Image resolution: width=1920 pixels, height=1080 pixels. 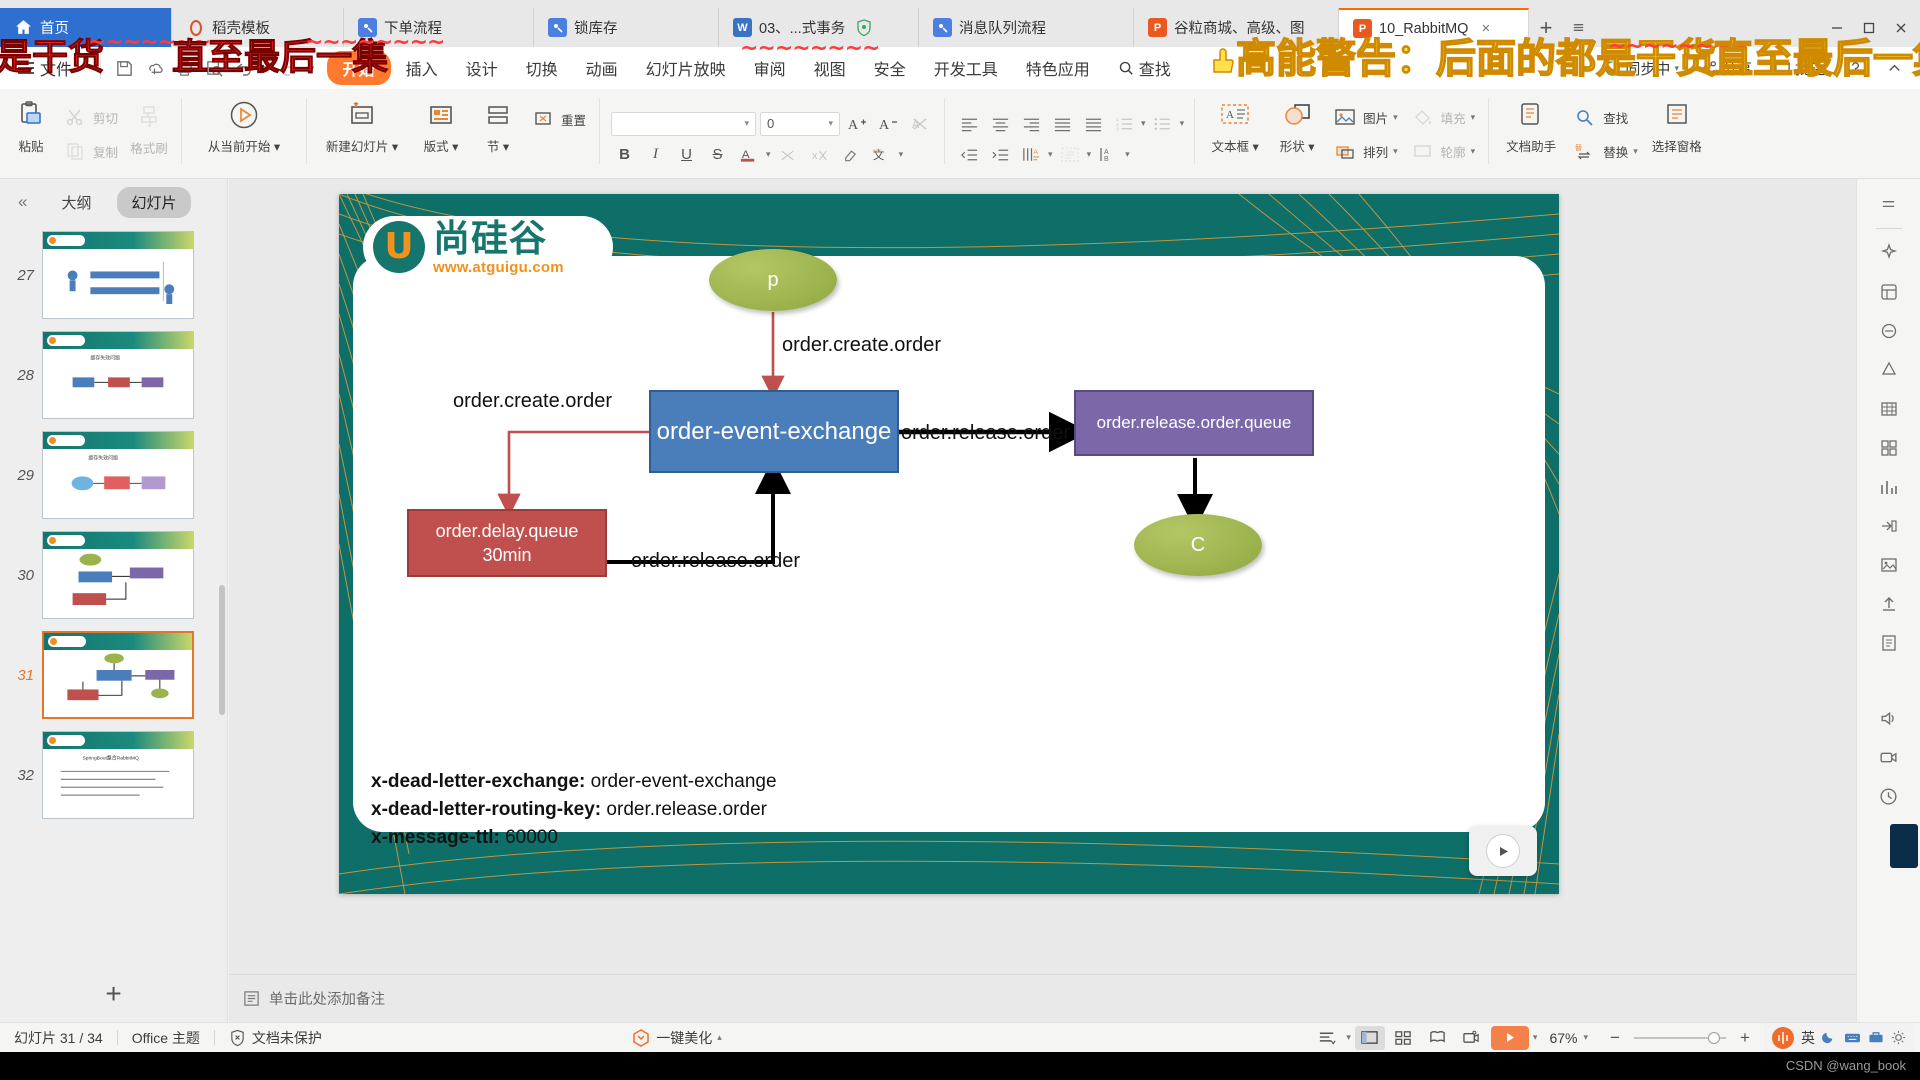 I want to click on font-name-input: ▾, so click(x=684, y=123).